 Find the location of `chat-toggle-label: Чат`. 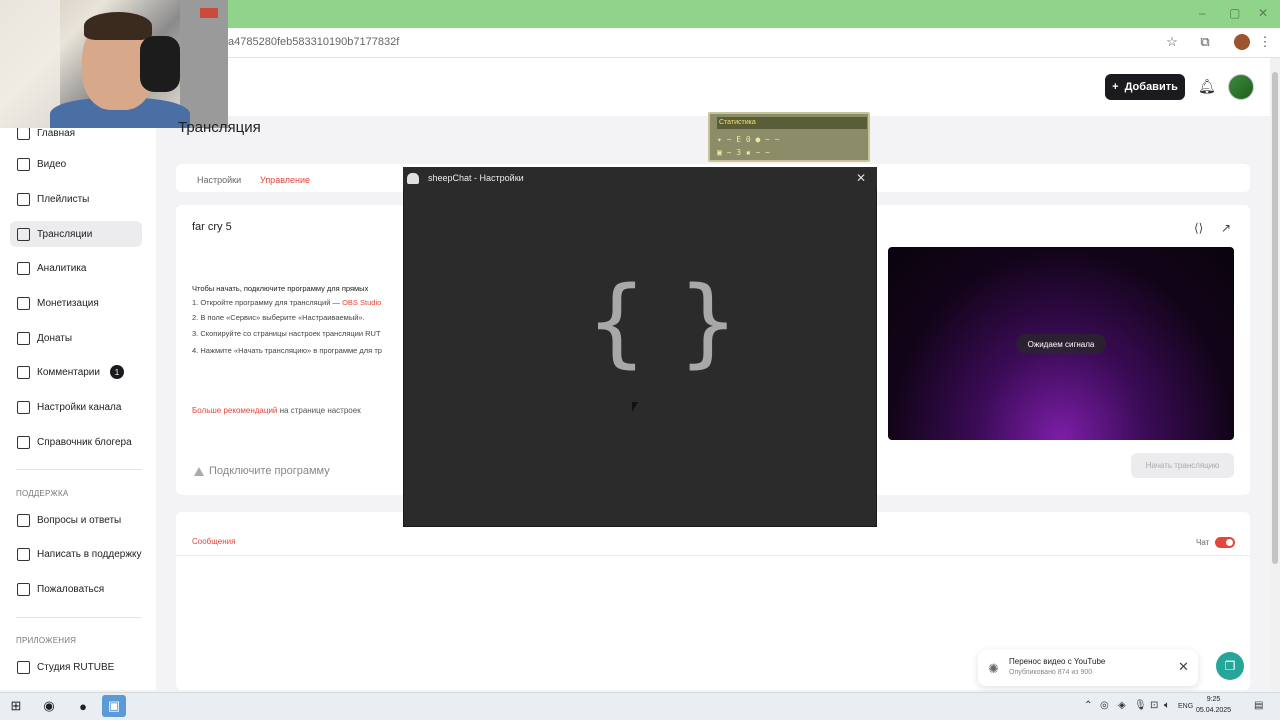

chat-toggle-label: Чат is located at coordinates (1203, 542).